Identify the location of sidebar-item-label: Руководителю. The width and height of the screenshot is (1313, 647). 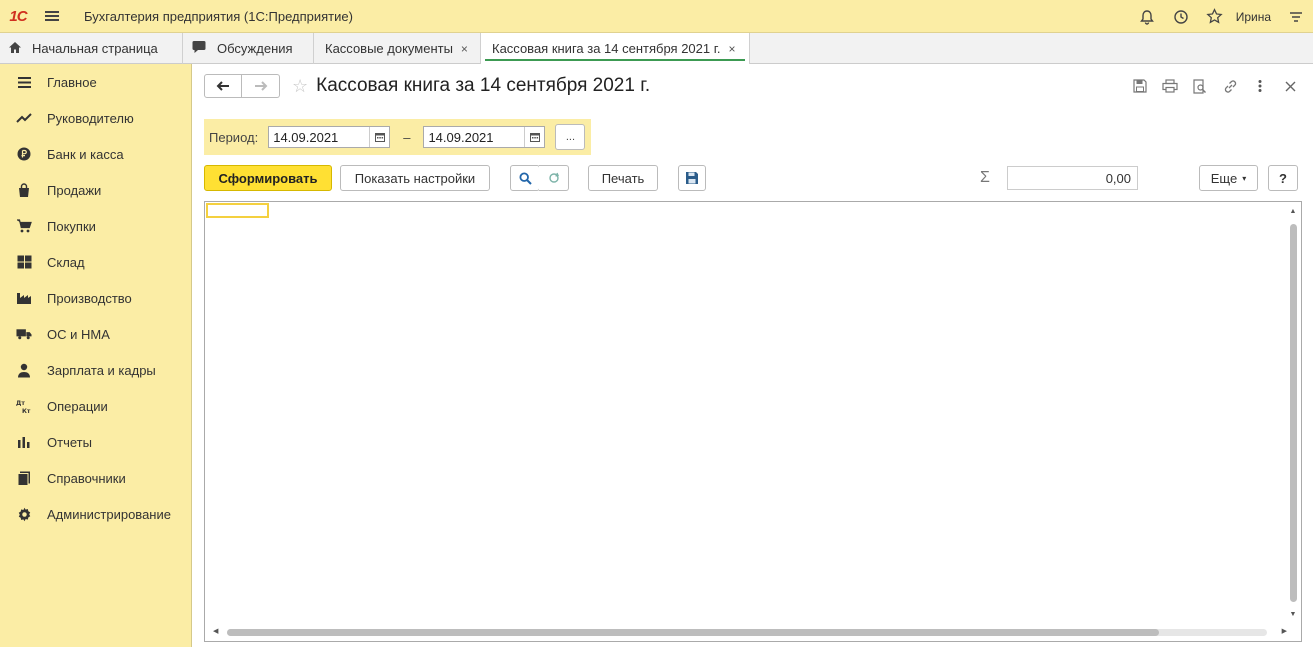
(90, 118).